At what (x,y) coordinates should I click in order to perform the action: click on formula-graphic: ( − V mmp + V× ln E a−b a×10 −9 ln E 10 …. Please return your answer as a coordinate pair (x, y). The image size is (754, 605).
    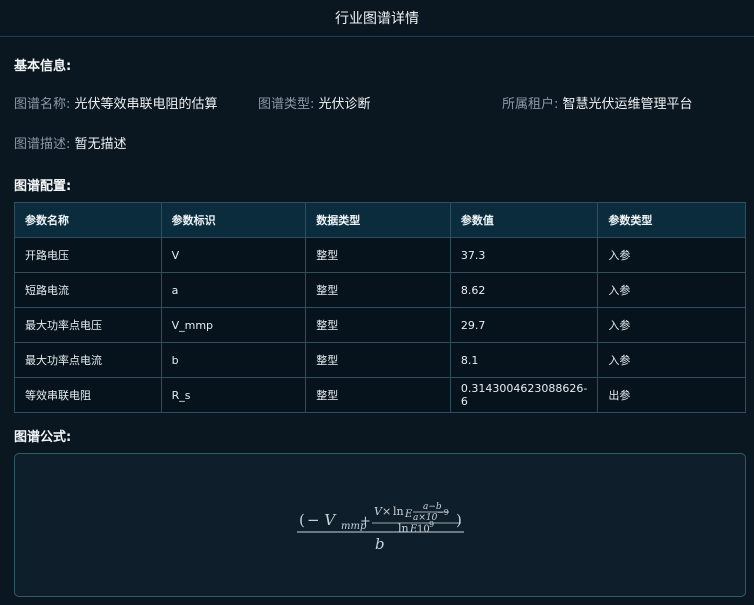
    Looking at the image, I should click on (380, 527).